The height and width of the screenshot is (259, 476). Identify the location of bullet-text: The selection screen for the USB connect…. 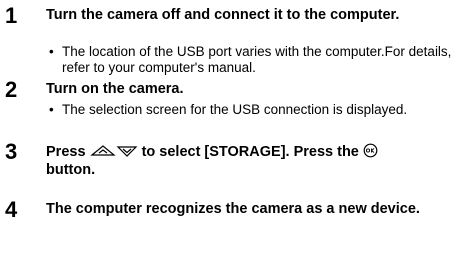
(235, 109).